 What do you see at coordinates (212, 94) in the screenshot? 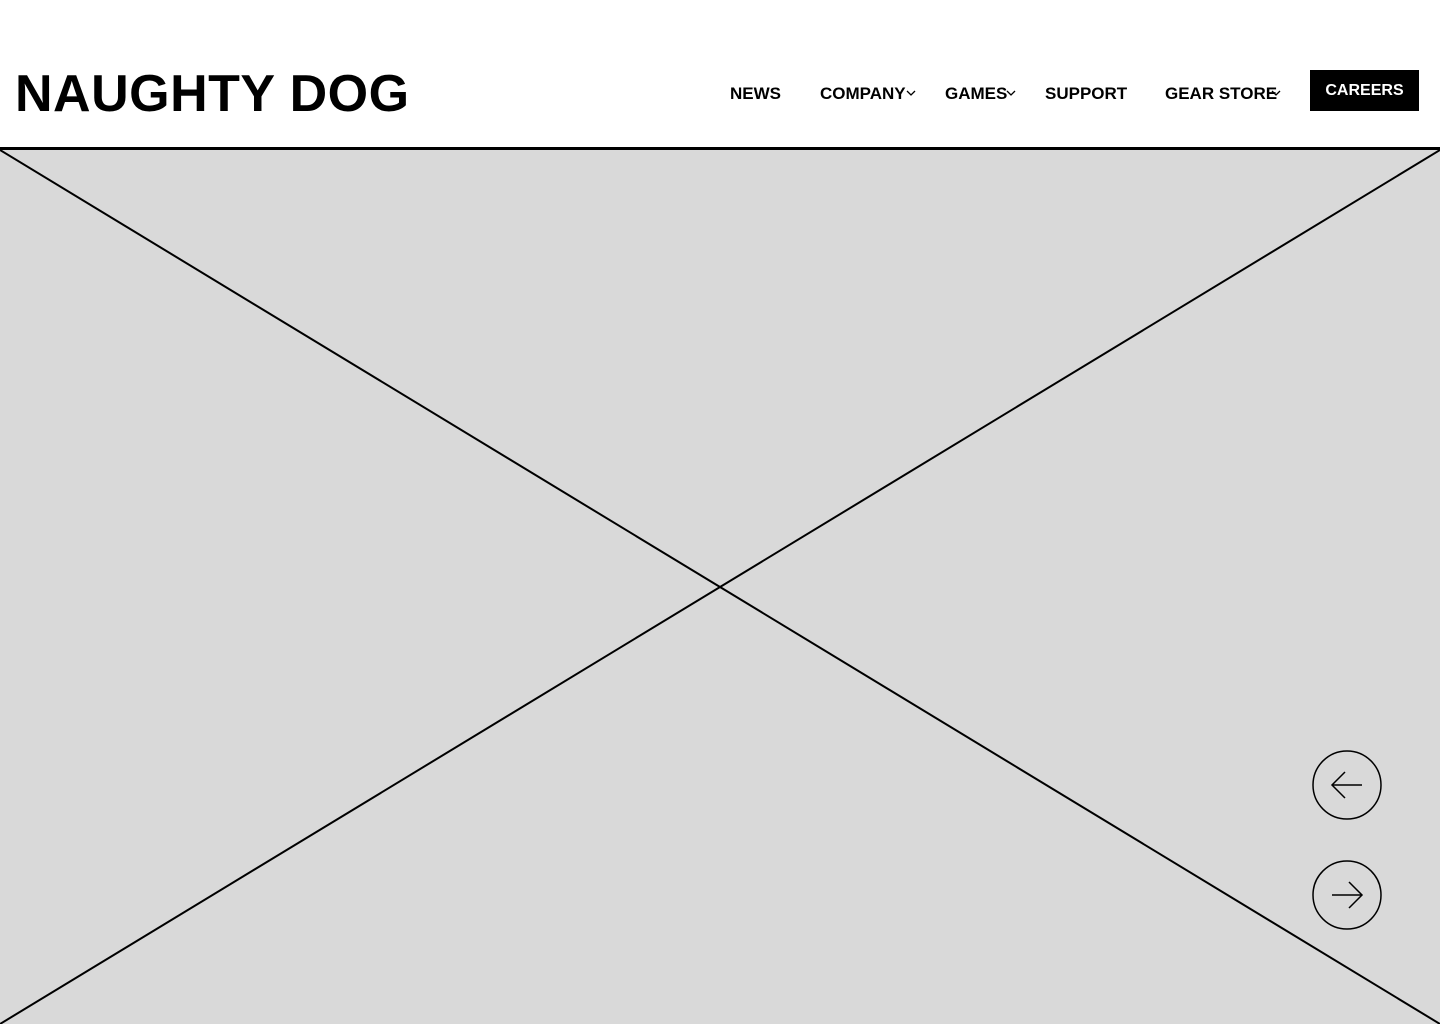
I see `site-logo: NAUGHTY DOG` at bounding box center [212, 94].